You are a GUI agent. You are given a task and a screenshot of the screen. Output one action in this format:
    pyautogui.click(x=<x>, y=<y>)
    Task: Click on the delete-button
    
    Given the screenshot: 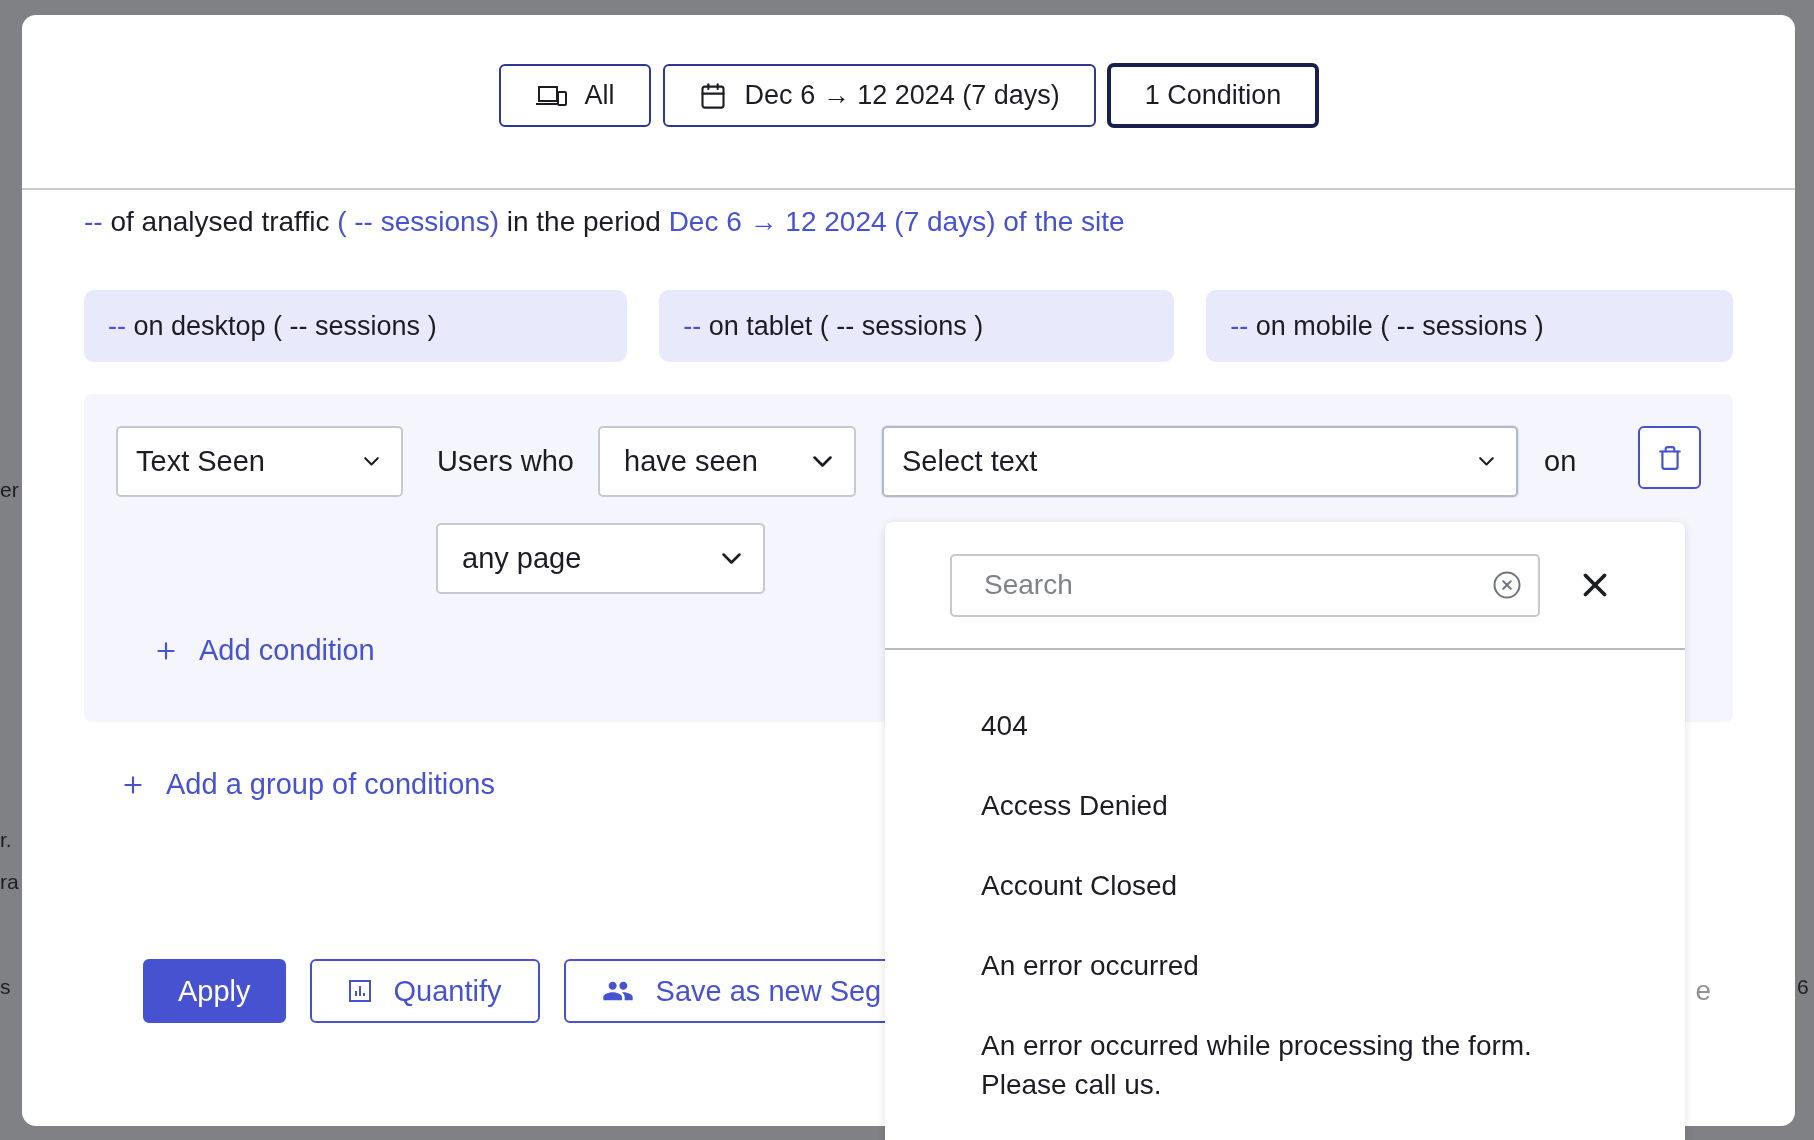 What is the action you would take?
    pyautogui.click(x=1669, y=457)
    